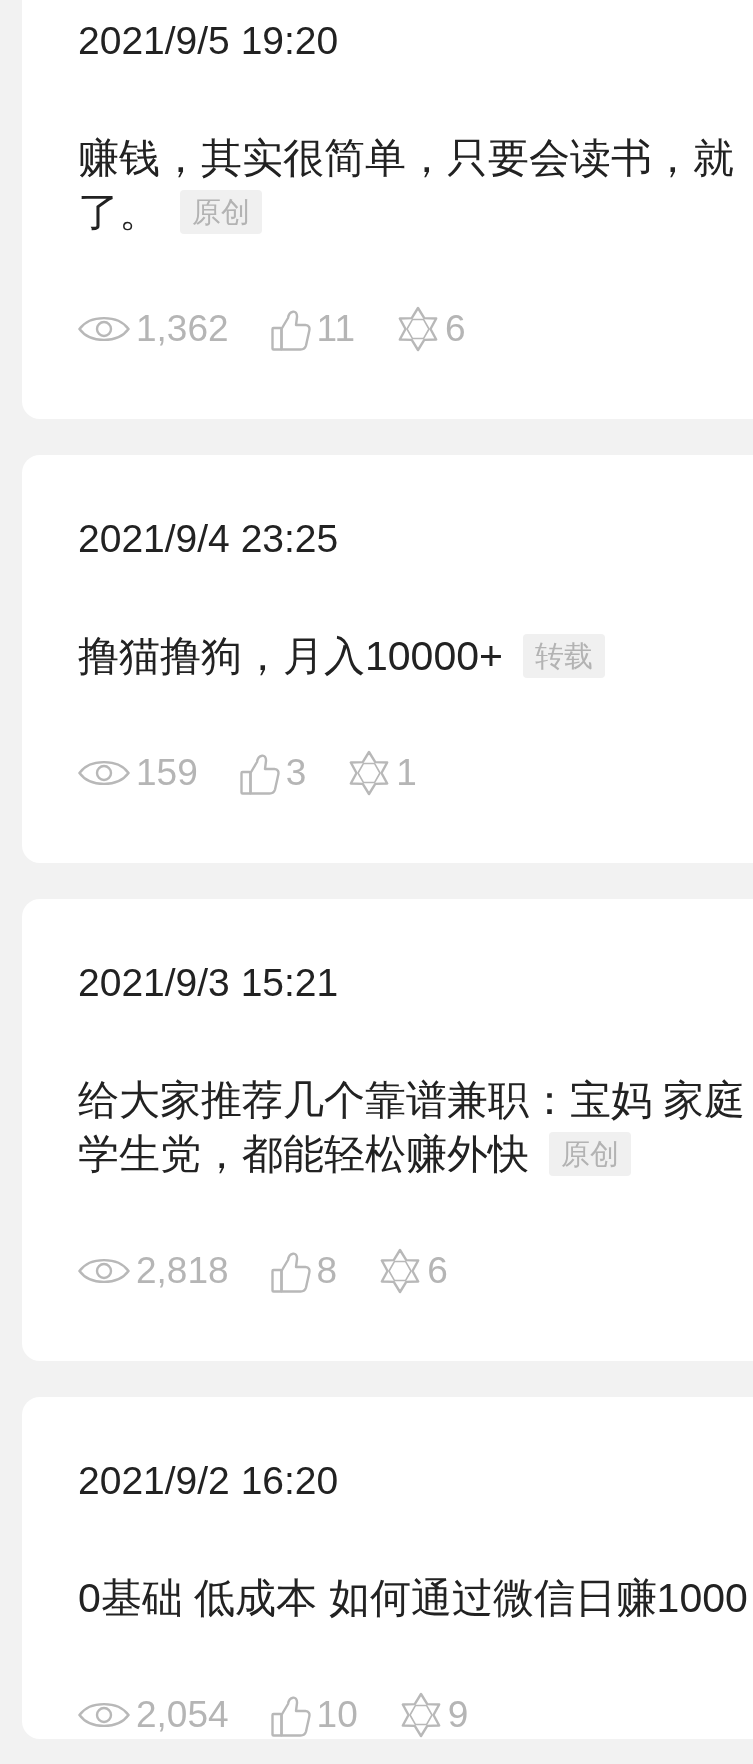 The width and height of the screenshot is (753, 1764). What do you see at coordinates (406, 158) in the screenshot?
I see `title-line: 赚钱，其实很简单，只要会读书，就` at bounding box center [406, 158].